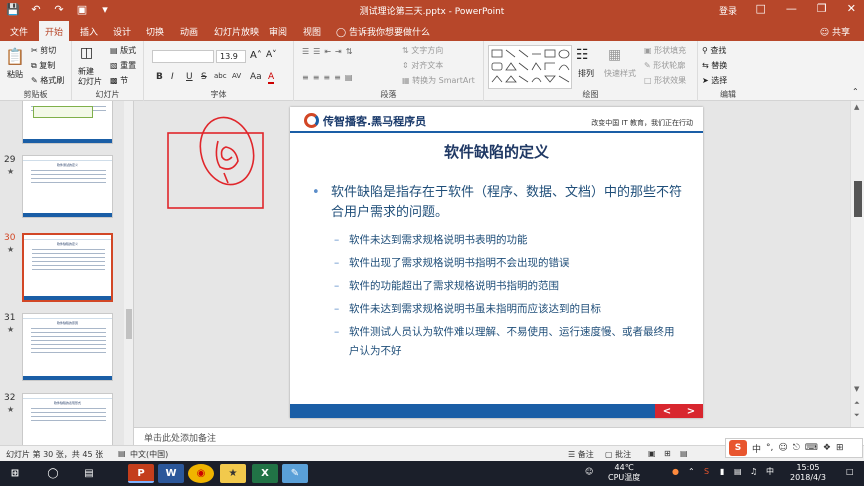  What do you see at coordinates (506, 286) in the screenshot?
I see `sub-bullet: – 软件的功能超出了需求规格说明书指明的范围` at bounding box center [506, 286].